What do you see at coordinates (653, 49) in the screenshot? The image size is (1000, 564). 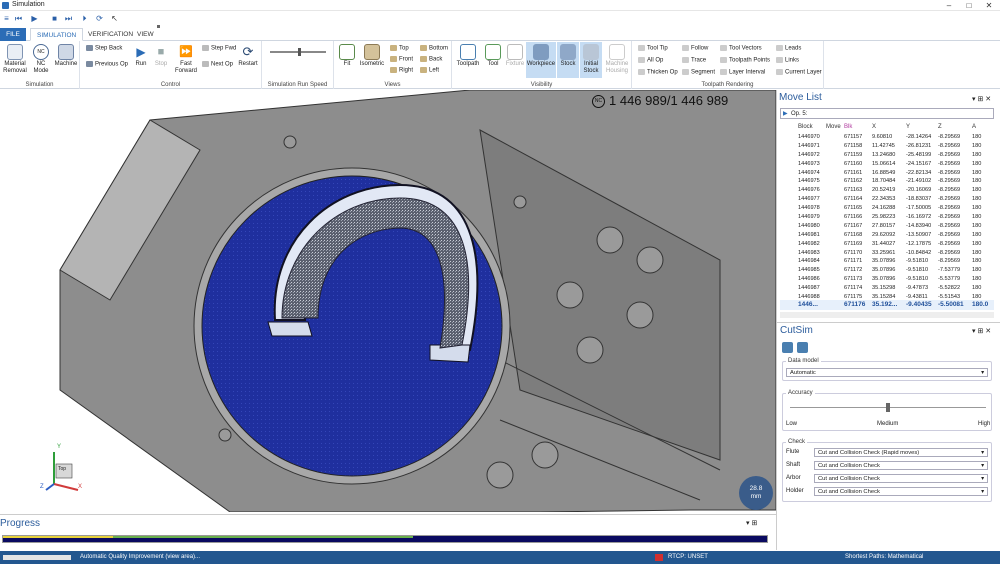 I see `tool-tip-button: Tool Tip` at bounding box center [653, 49].